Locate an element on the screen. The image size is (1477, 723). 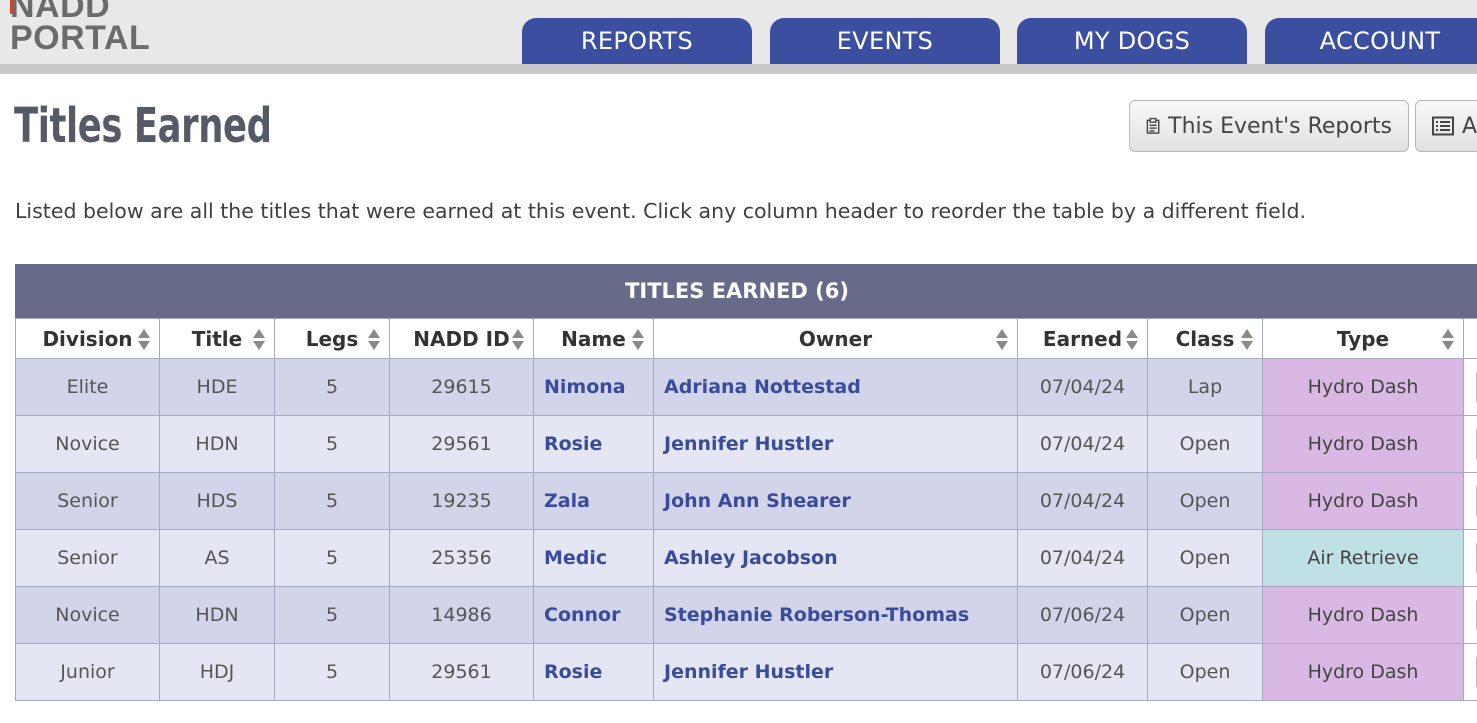
dog-name-link: Medic is located at coordinates (593, 558).